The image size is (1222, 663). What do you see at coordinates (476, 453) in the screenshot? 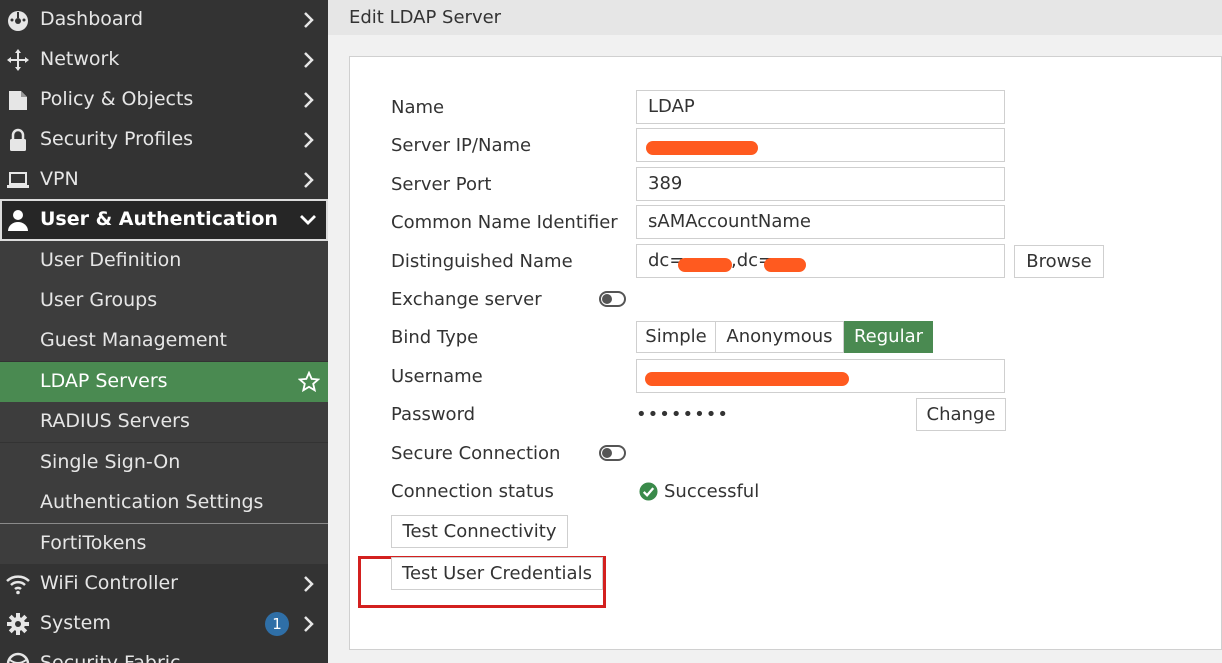
I see `secure-connection-label: Secure Connection` at bounding box center [476, 453].